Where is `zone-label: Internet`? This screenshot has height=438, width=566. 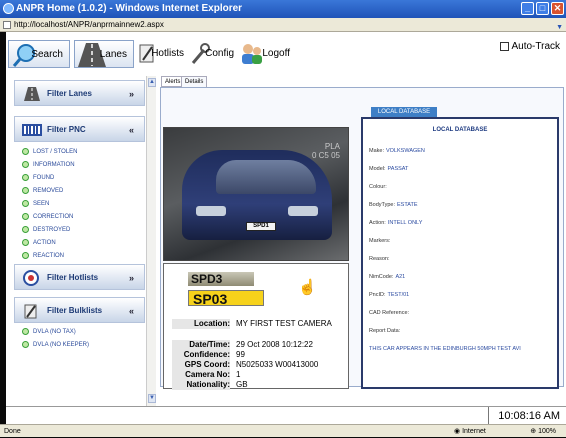
zone-label: Internet is located at coordinates (474, 431).